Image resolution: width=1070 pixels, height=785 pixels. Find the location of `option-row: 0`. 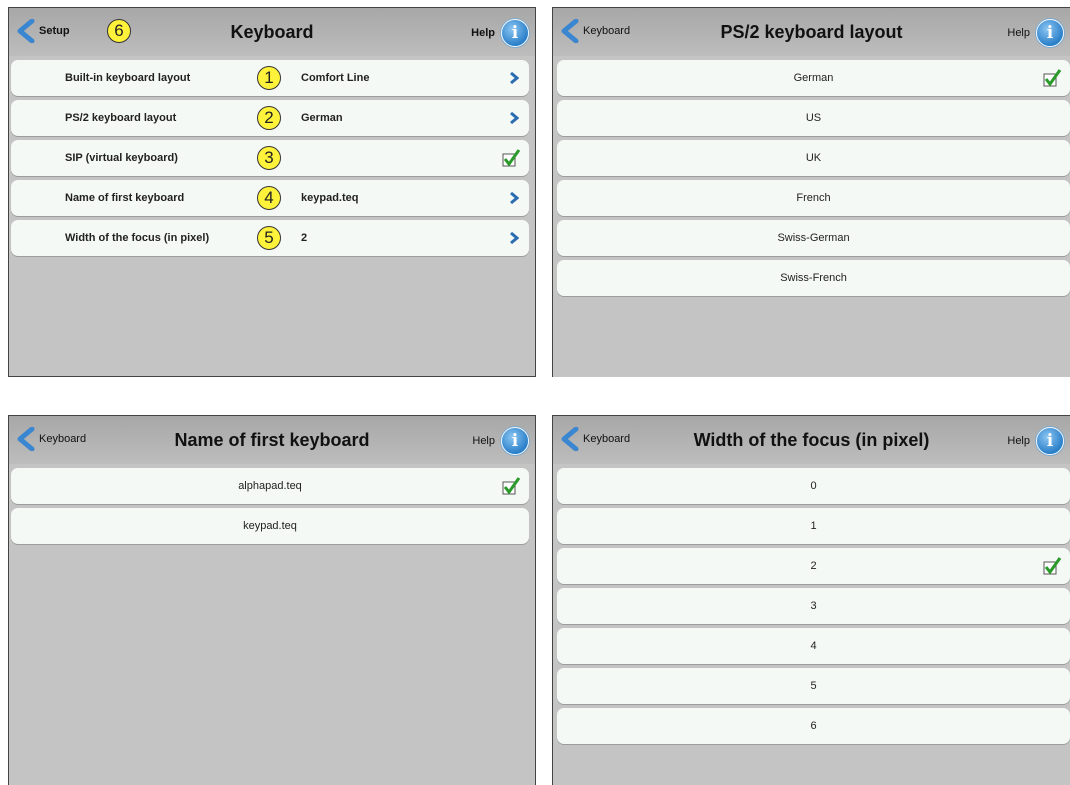

option-row: 0 is located at coordinates (813, 486).